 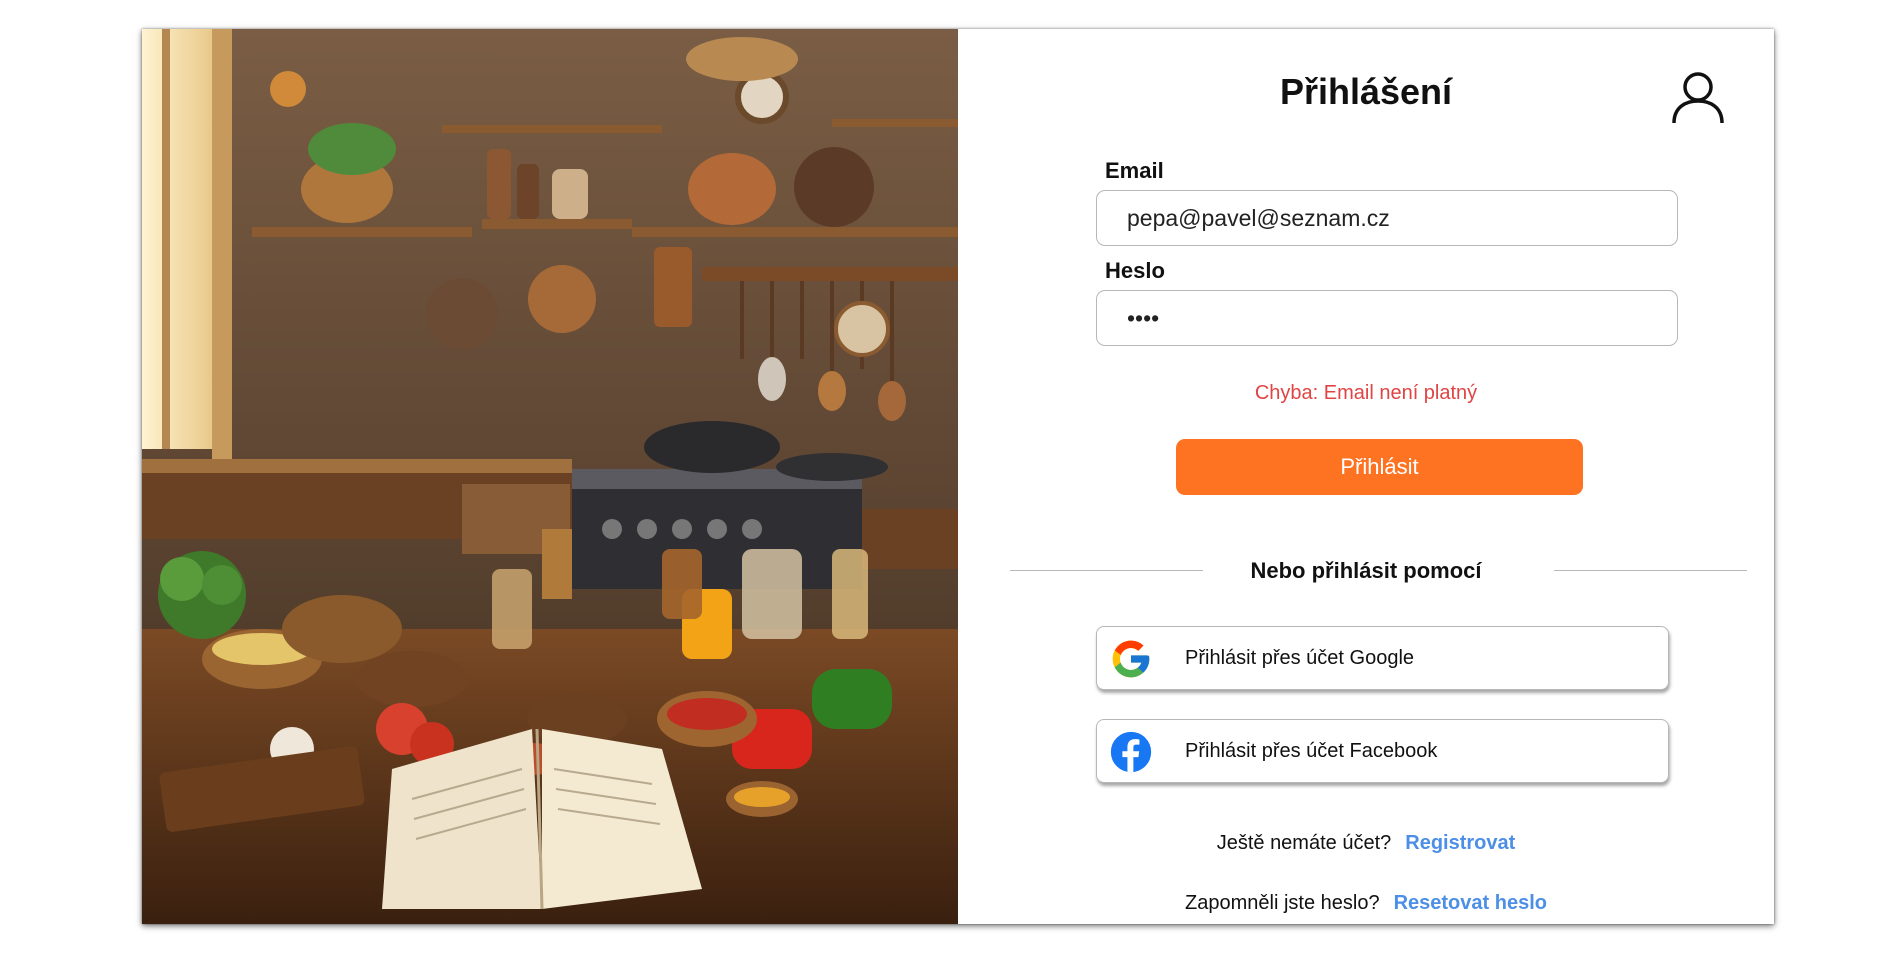 What do you see at coordinates (1366, 91) in the screenshot?
I see `page-title: Přihlášení` at bounding box center [1366, 91].